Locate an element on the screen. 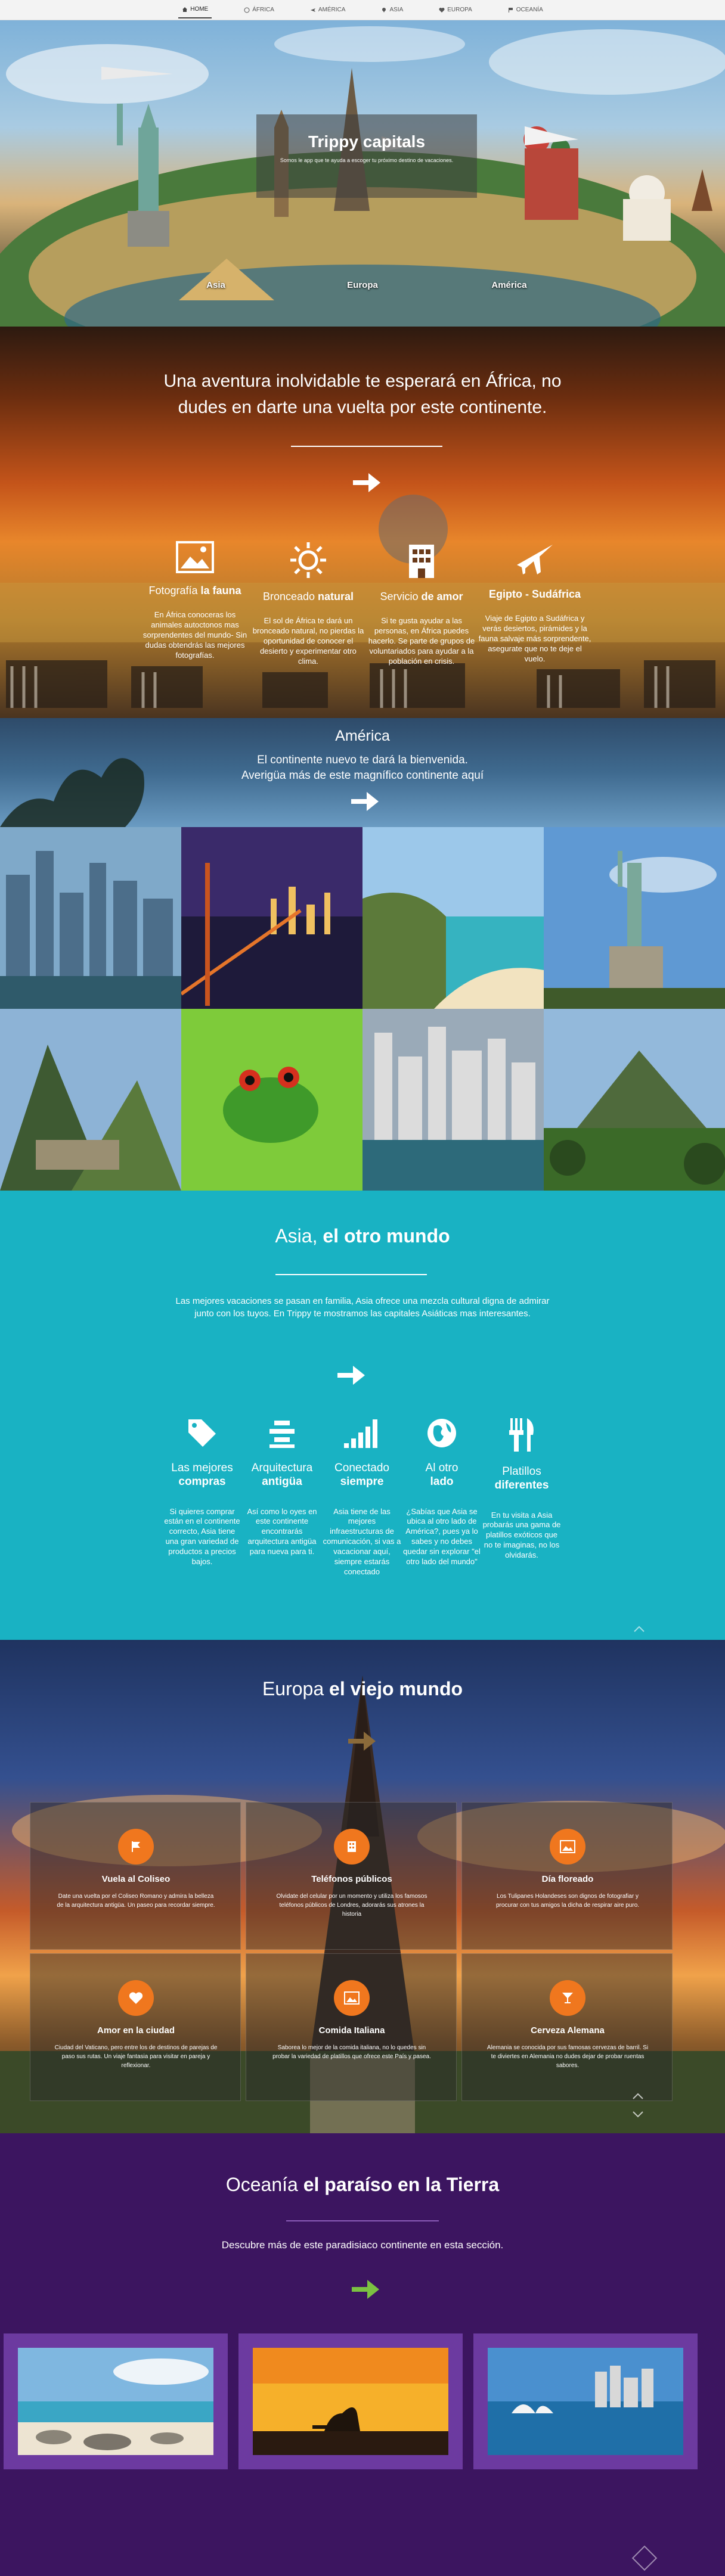 The height and width of the screenshot is (2576, 725). feature-title: Arquitectura antigüa is located at coordinates (282, 1475).